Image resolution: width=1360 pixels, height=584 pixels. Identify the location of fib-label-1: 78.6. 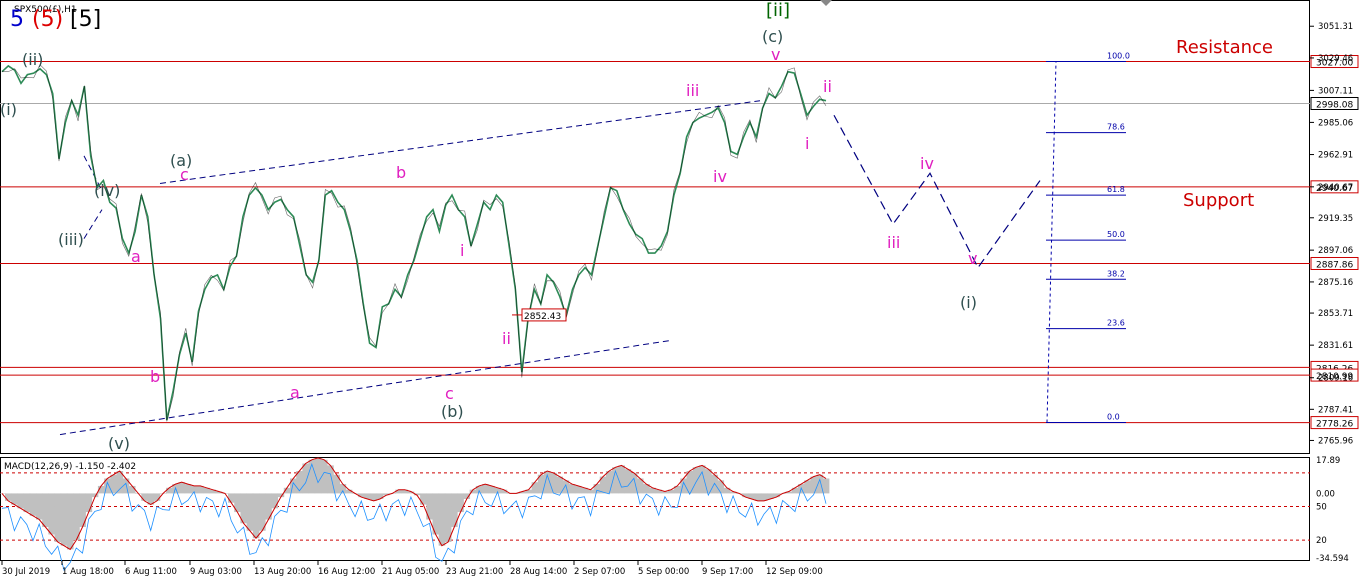
(1116, 127).